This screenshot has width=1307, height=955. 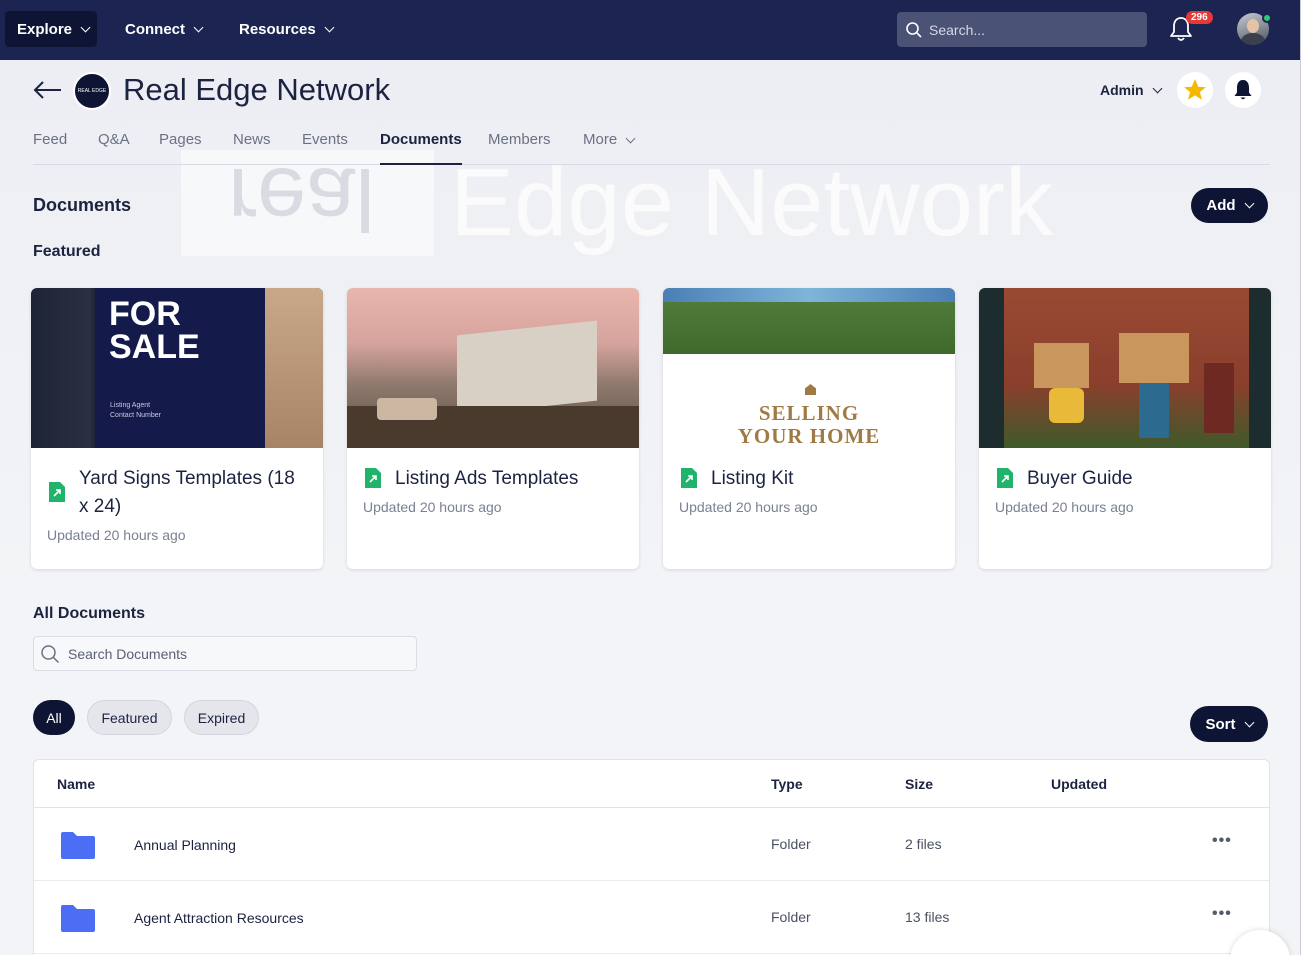 I want to click on tab-events: Events, so click(x=325, y=148).